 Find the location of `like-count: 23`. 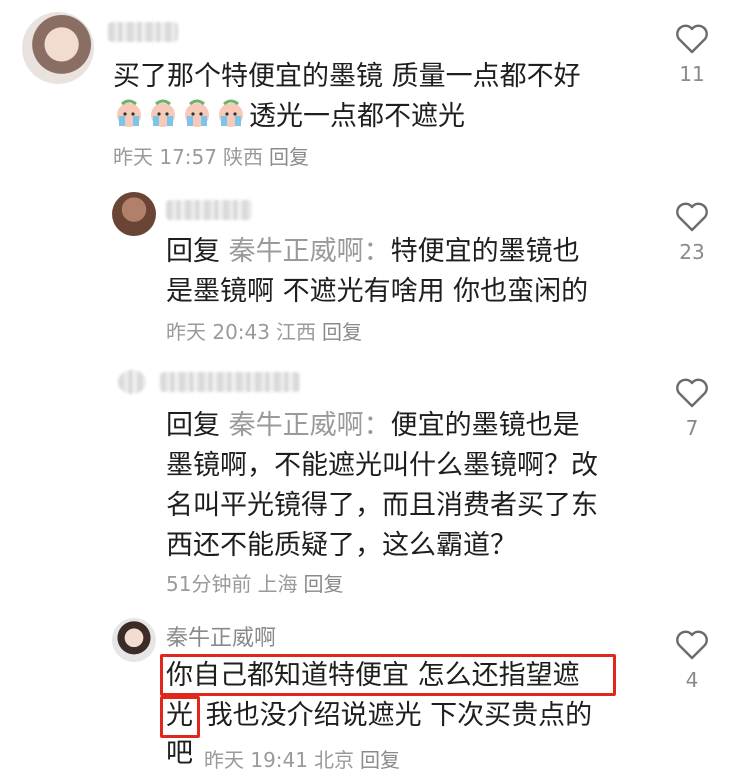

like-count: 23 is located at coordinates (692, 252).